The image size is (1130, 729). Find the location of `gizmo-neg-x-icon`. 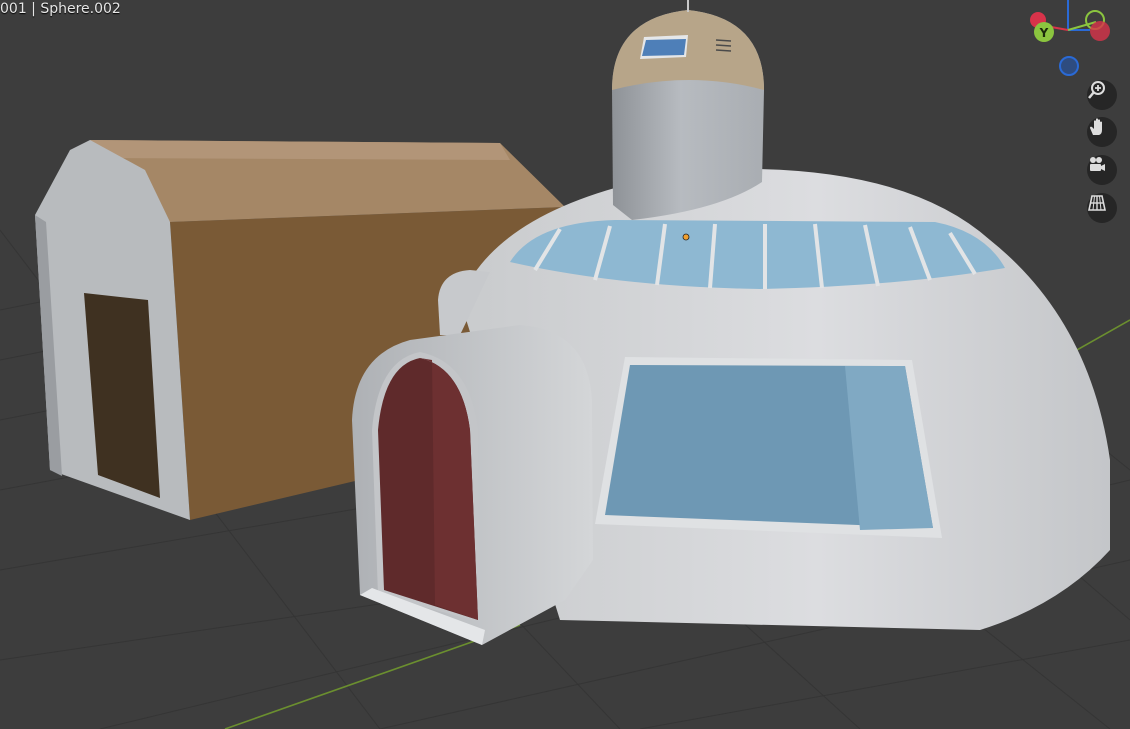

gizmo-neg-x-icon is located at coordinates (1100, 31).